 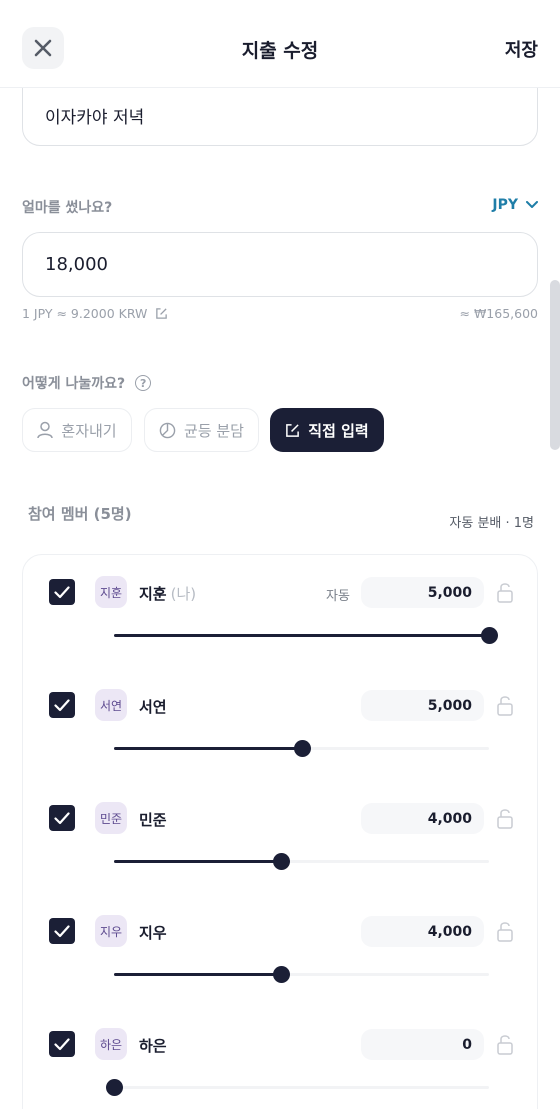 What do you see at coordinates (281, 722) in the screenshot?
I see `member-row: 서연 서연` at bounding box center [281, 722].